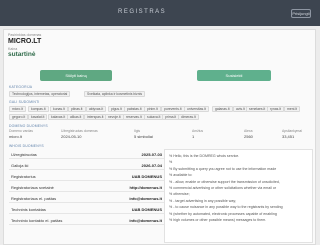 The image size is (320, 245). I want to click on stat-label: Amžius, so click(198, 131).